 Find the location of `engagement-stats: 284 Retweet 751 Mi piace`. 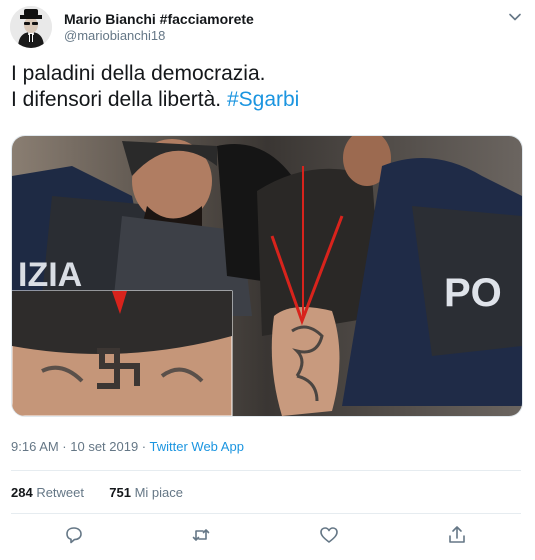

engagement-stats: 284 Retweet 751 Mi piace is located at coordinates (97, 492).